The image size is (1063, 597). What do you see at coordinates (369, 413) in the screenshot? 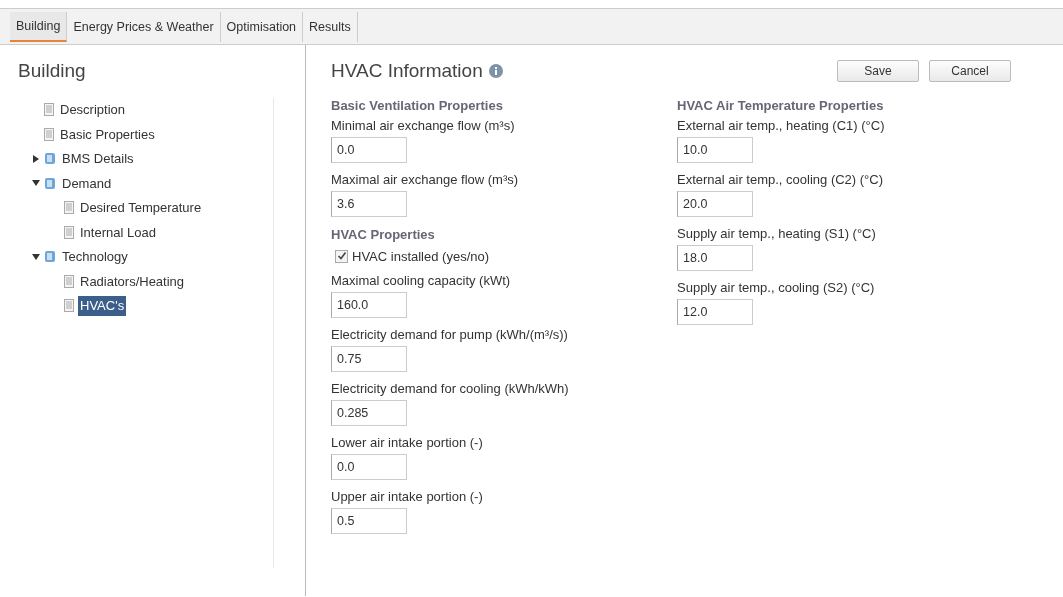
I see `input-field: 0.285` at bounding box center [369, 413].